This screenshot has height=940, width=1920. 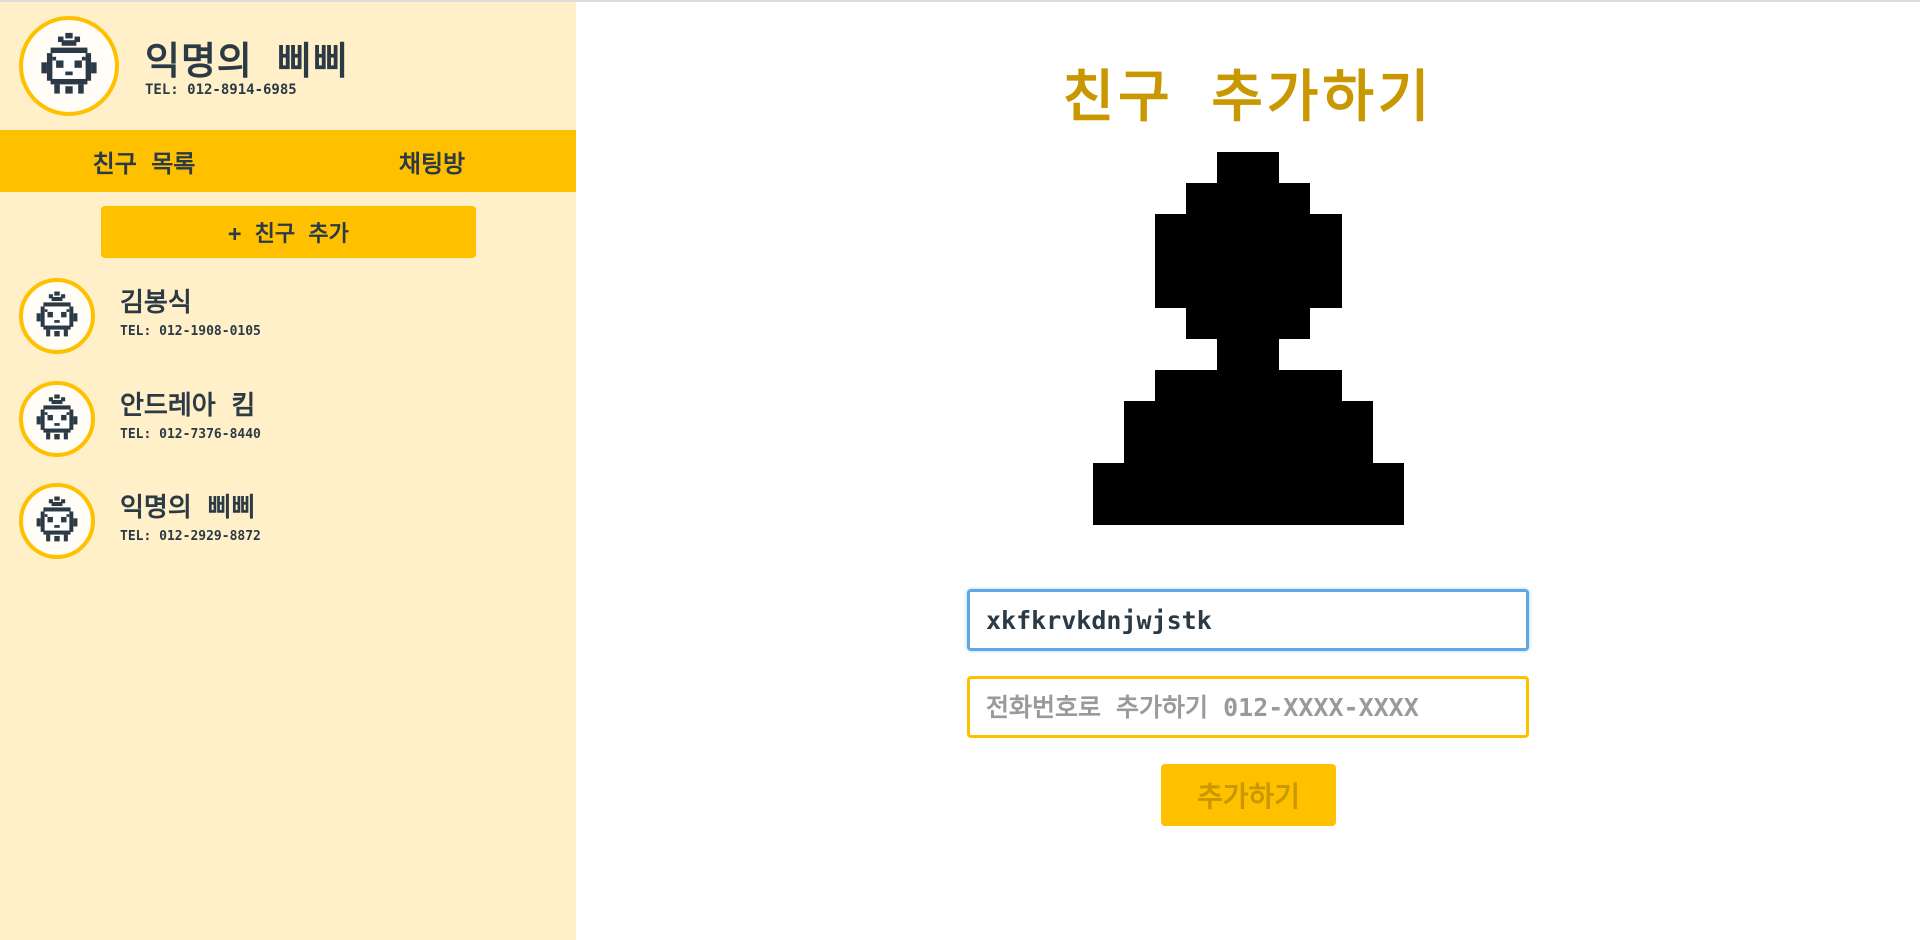 What do you see at coordinates (247, 61) in the screenshot?
I see `profile-name: 익명의 삐삐` at bounding box center [247, 61].